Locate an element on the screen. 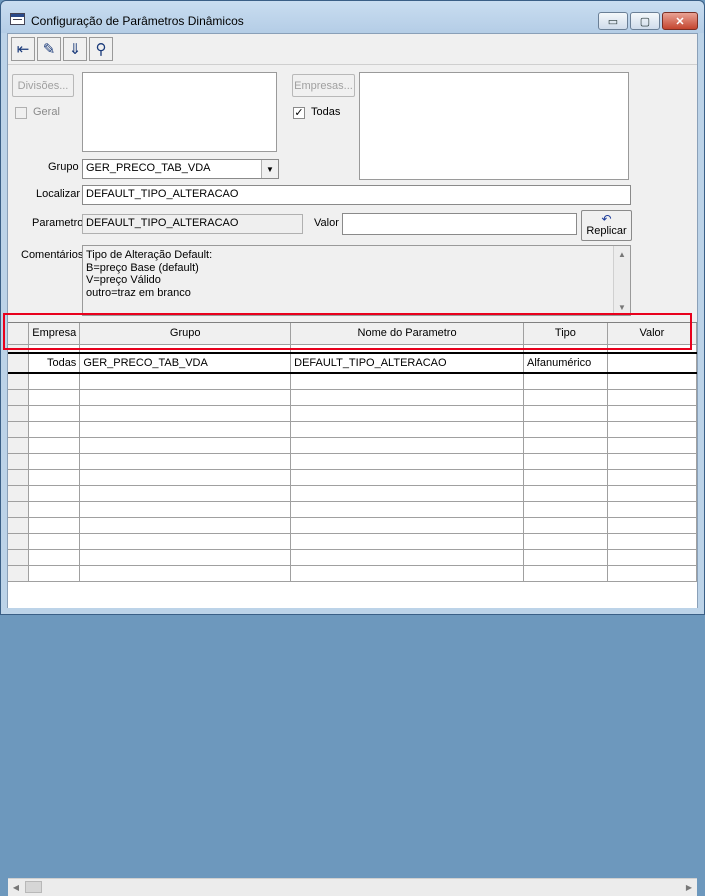 This screenshot has width=705, height=896. chevron-down-icon: ▼ is located at coordinates (269, 169).